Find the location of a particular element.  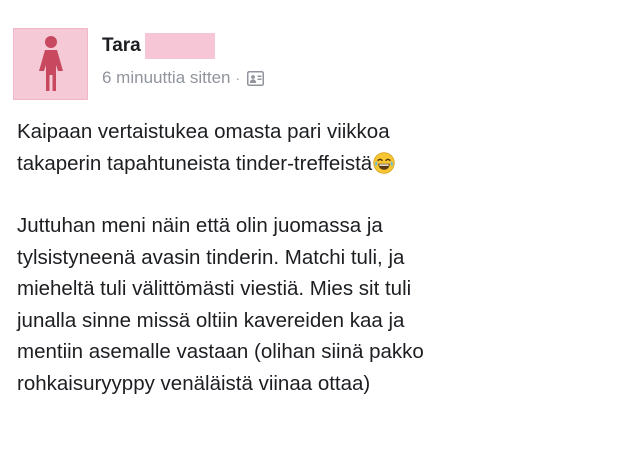

avatar is located at coordinates (50, 64).